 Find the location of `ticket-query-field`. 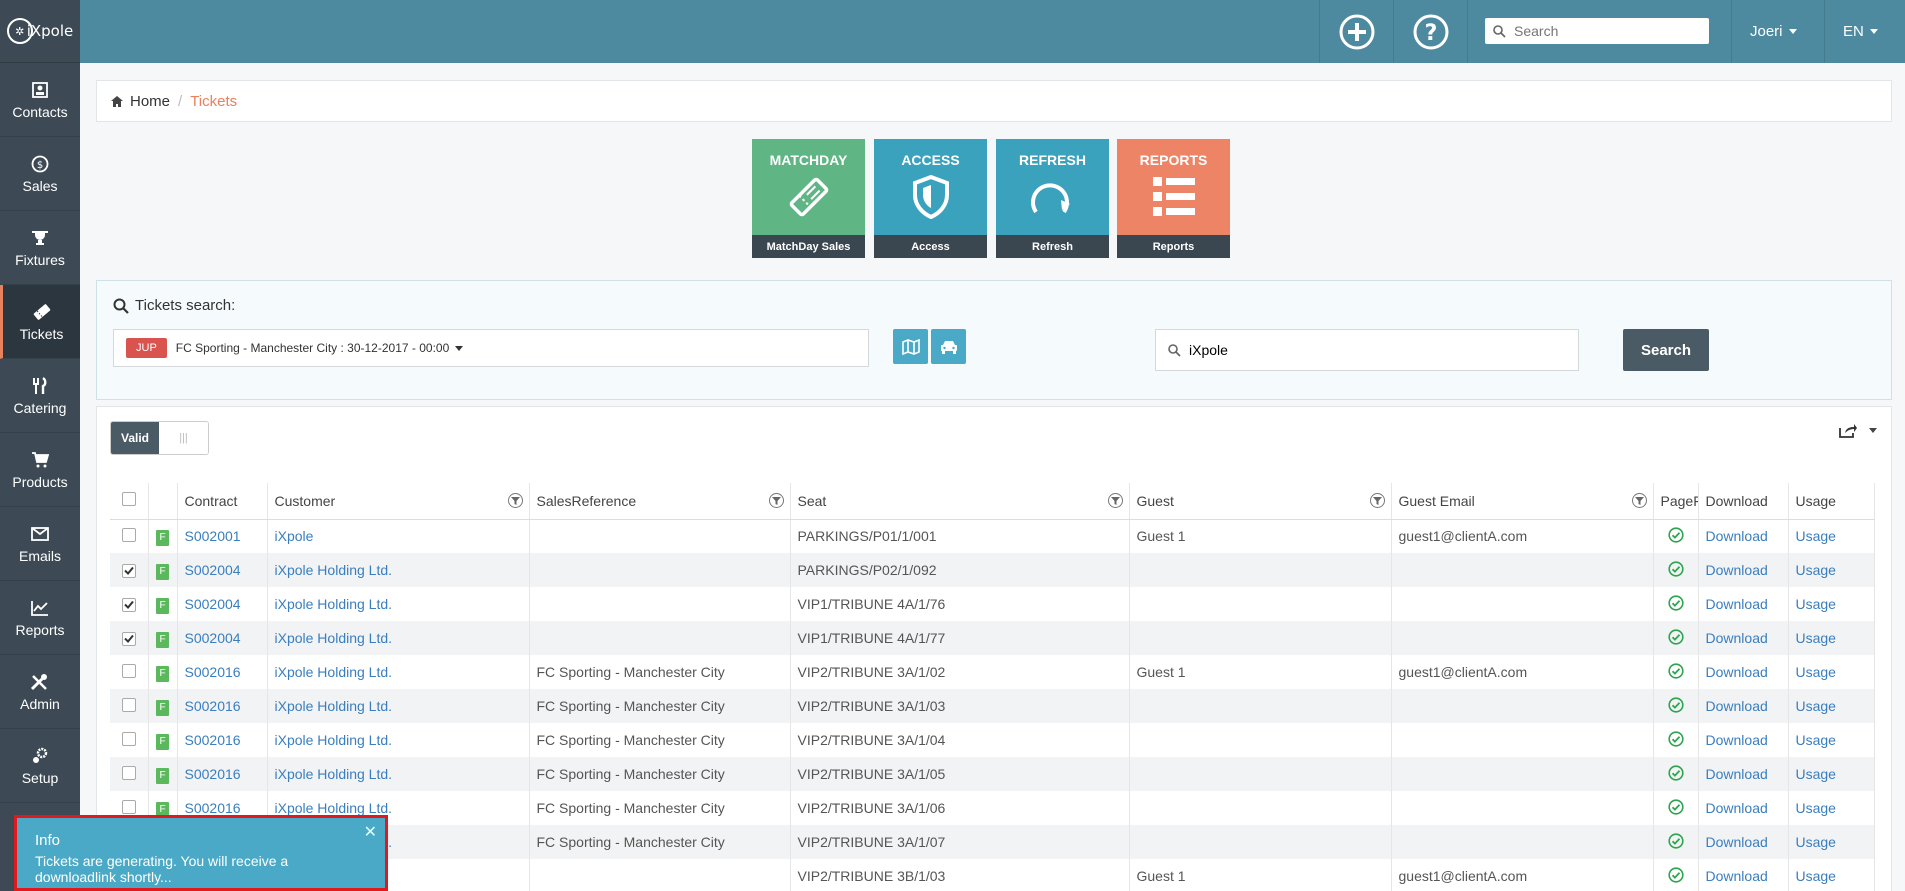

ticket-query-field is located at coordinates (1367, 350).